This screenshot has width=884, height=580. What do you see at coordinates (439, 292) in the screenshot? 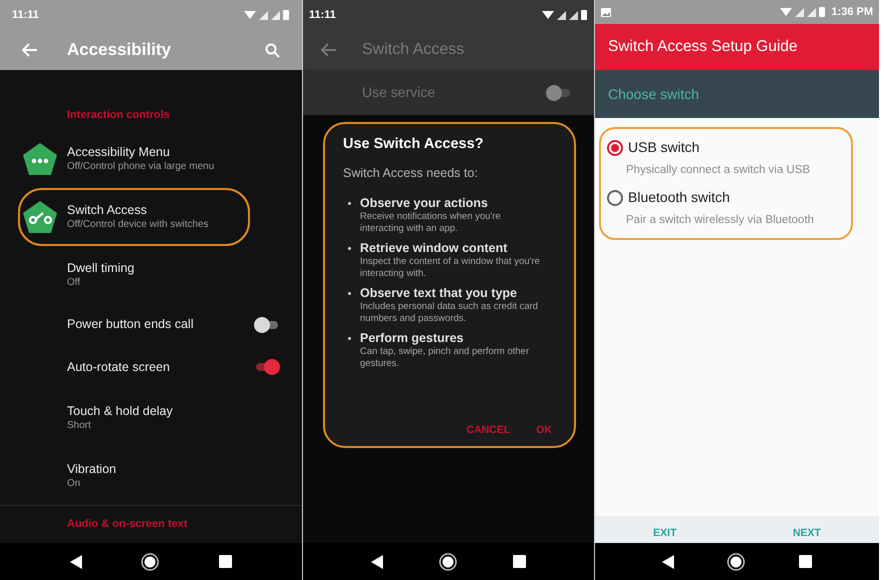
I see `permission-title: Observe text that you type` at bounding box center [439, 292].